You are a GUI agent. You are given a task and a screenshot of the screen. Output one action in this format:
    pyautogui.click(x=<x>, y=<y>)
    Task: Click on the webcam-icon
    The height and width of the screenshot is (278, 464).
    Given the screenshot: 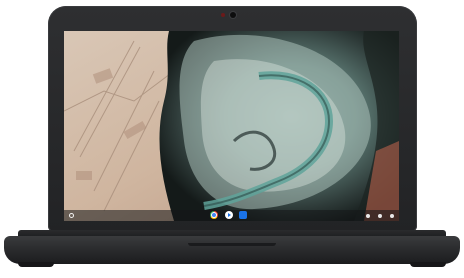 What is the action you would take?
    pyautogui.click(x=233, y=15)
    